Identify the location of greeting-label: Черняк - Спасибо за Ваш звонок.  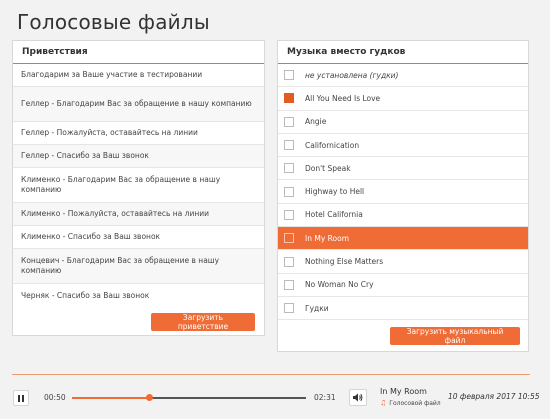
(85, 295).